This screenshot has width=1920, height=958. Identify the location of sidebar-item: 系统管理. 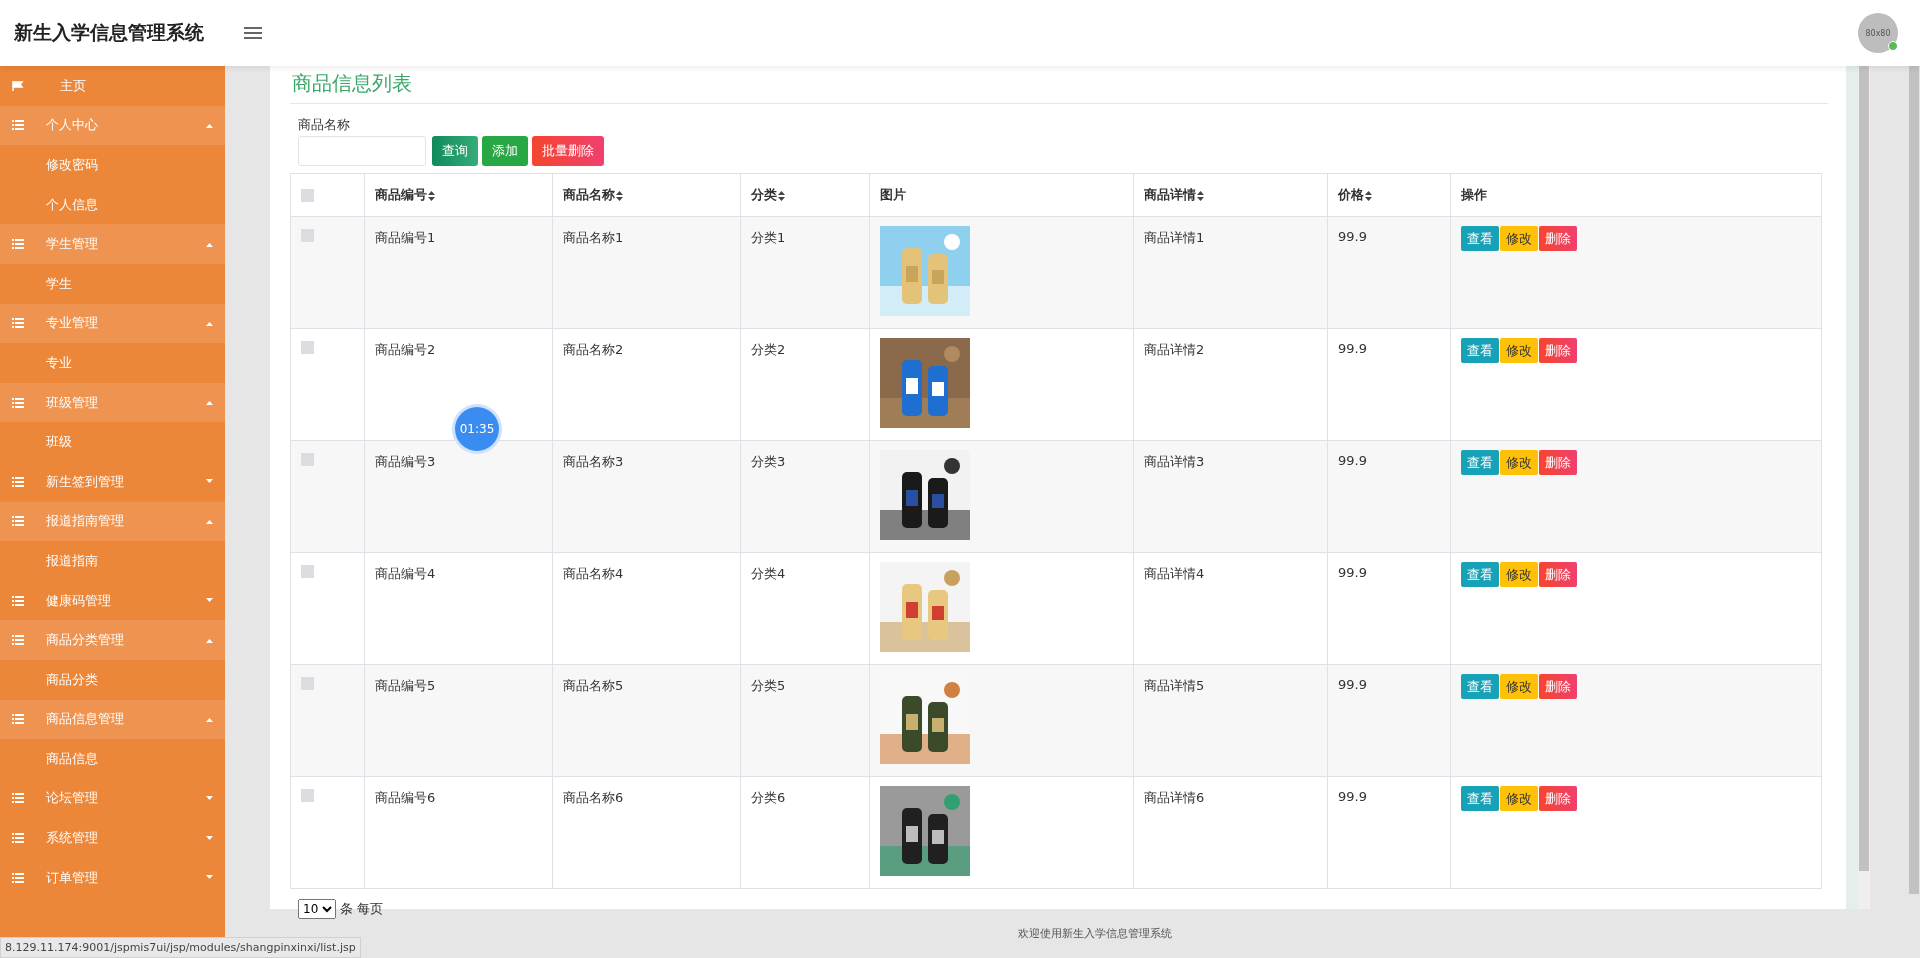
(112, 838).